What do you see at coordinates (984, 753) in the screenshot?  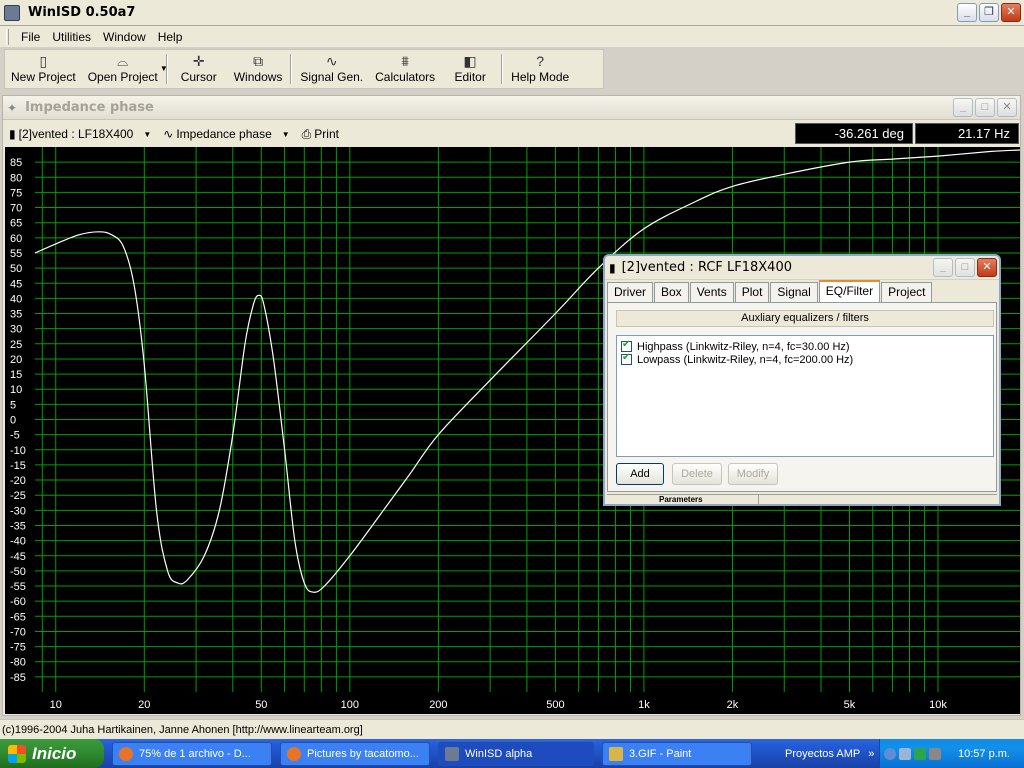 I see `clock: 10:57 p.m.` at bounding box center [984, 753].